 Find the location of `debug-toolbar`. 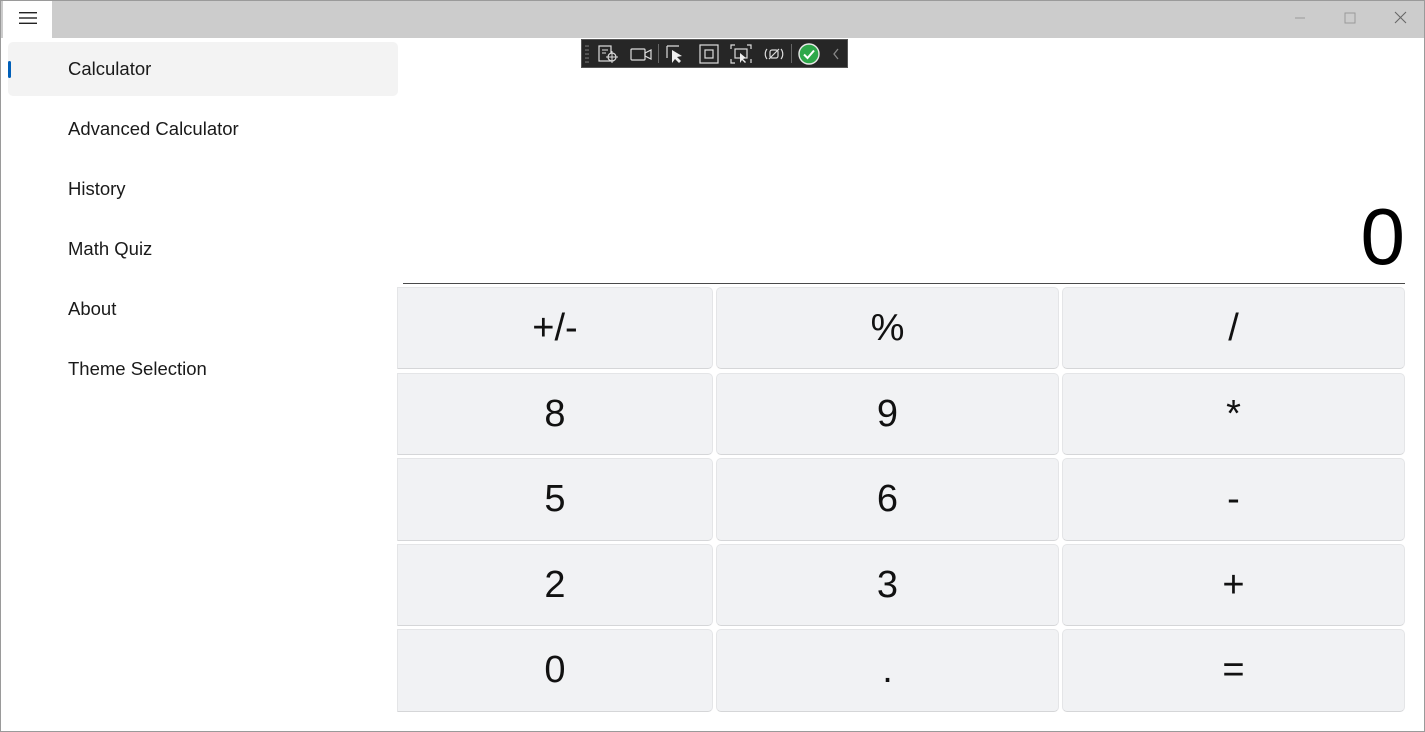

debug-toolbar is located at coordinates (714, 53).